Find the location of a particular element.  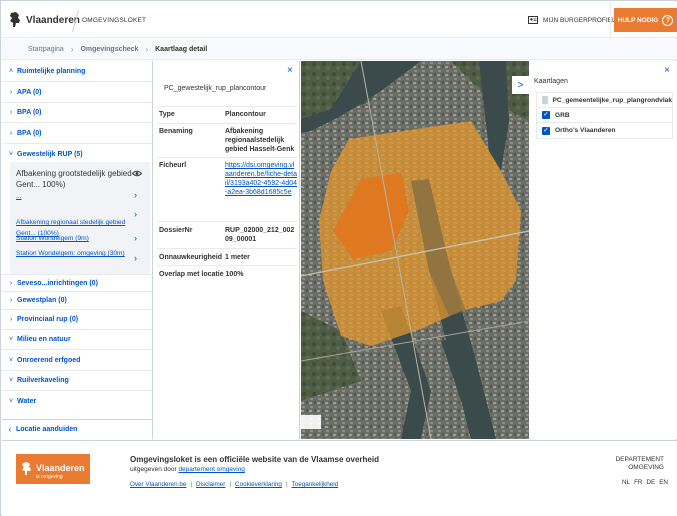

section-ruimtelijke-planning: ˄ Ruimtelijke planning is located at coordinates (77, 71).